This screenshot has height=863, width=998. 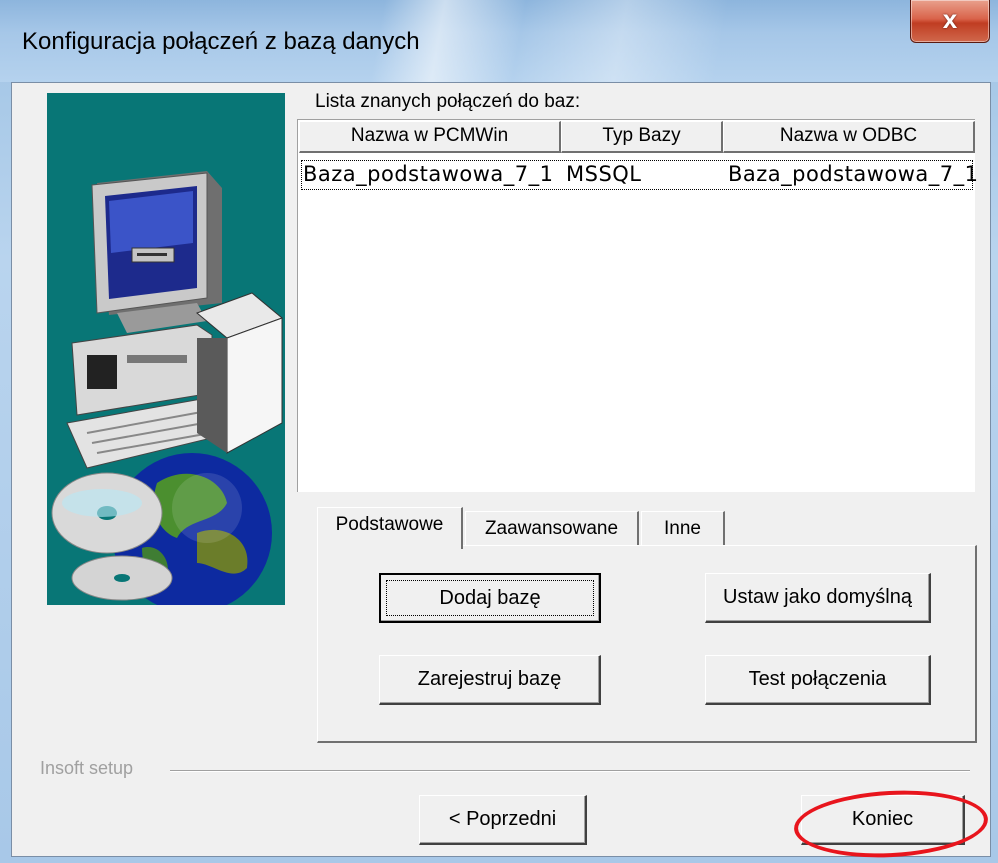 What do you see at coordinates (430, 137) in the screenshot?
I see `column-header-pcmwin-name: Nazwa w PCMWin` at bounding box center [430, 137].